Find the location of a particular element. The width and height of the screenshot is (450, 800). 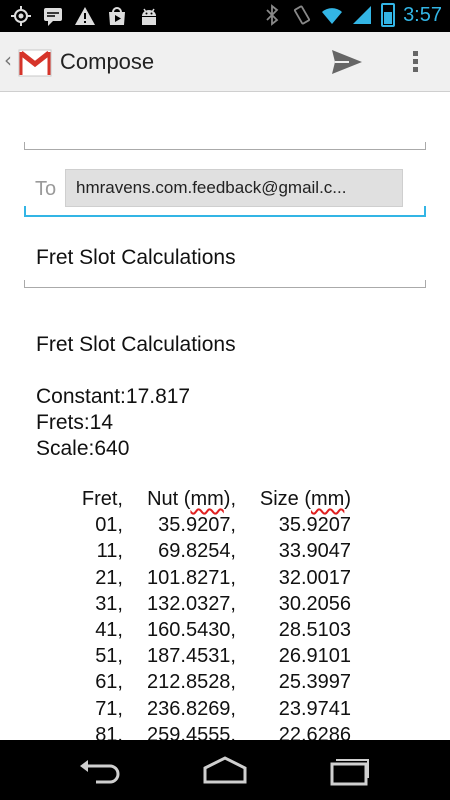

home-icon is located at coordinates (225, 770).